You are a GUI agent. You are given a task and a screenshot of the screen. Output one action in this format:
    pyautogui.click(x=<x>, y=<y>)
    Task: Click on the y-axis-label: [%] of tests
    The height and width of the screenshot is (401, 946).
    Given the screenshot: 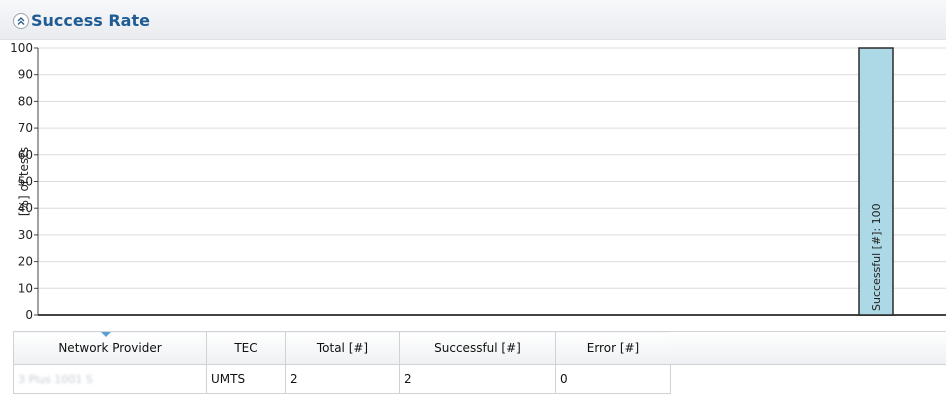 What is the action you would take?
    pyautogui.click(x=24, y=181)
    